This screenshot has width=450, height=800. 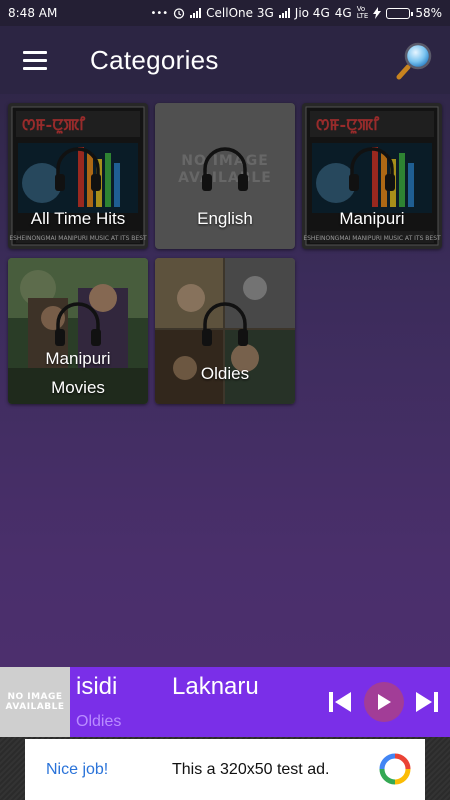 What do you see at coordinates (159, 13) in the screenshot?
I see `notification-dots: •••` at bounding box center [159, 13].